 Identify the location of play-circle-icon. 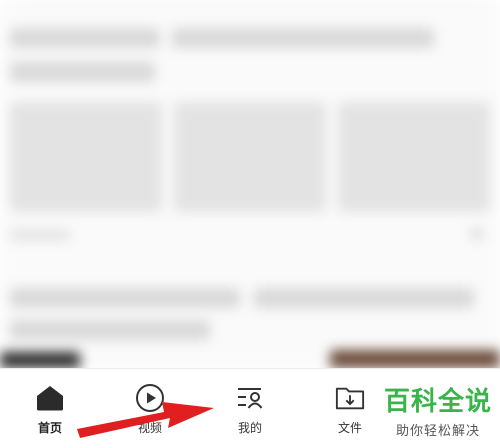
(150, 398).